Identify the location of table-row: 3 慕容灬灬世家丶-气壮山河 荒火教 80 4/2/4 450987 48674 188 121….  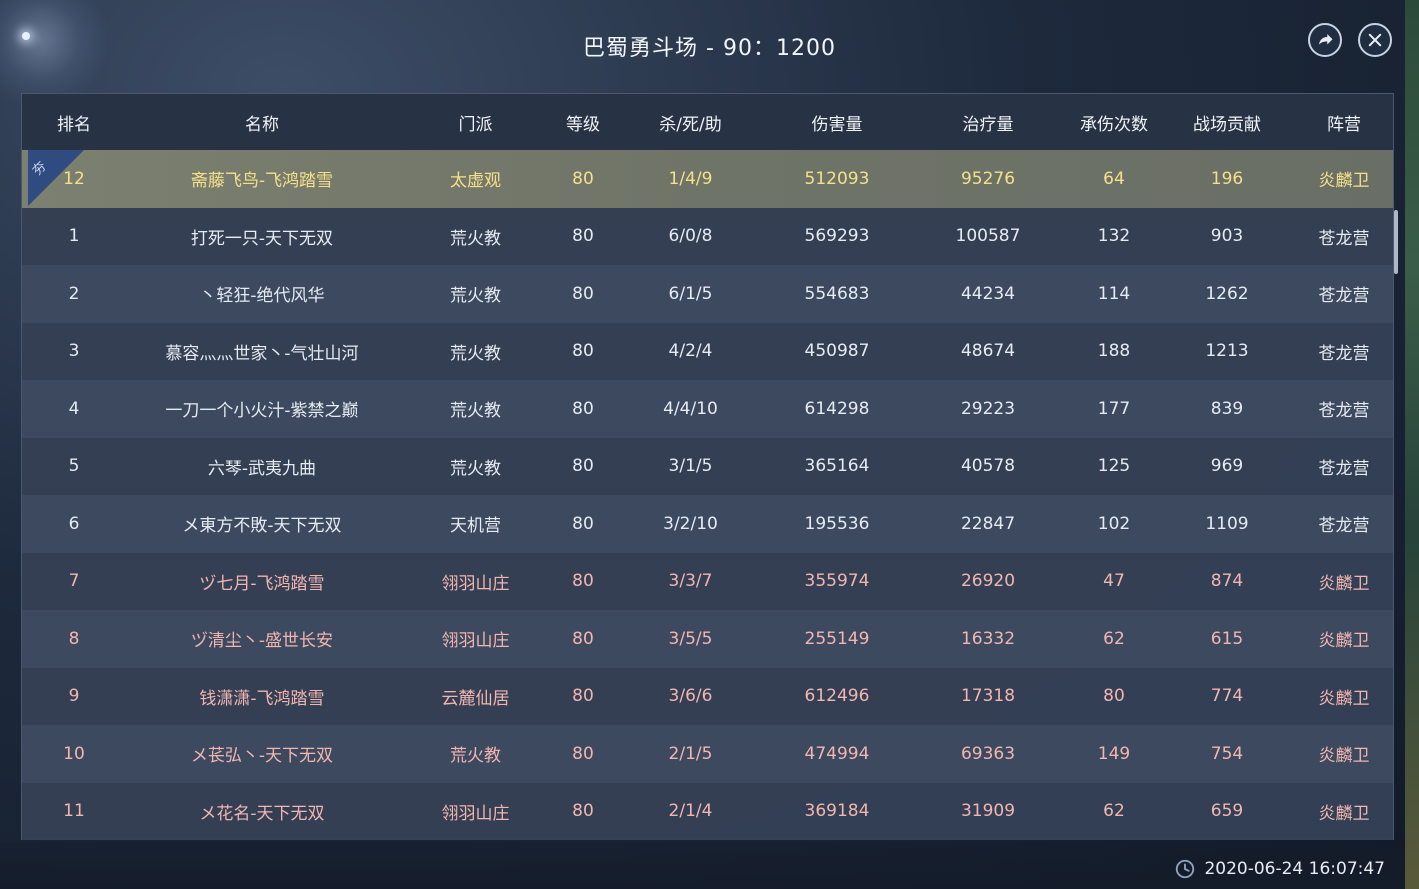
(707, 351).